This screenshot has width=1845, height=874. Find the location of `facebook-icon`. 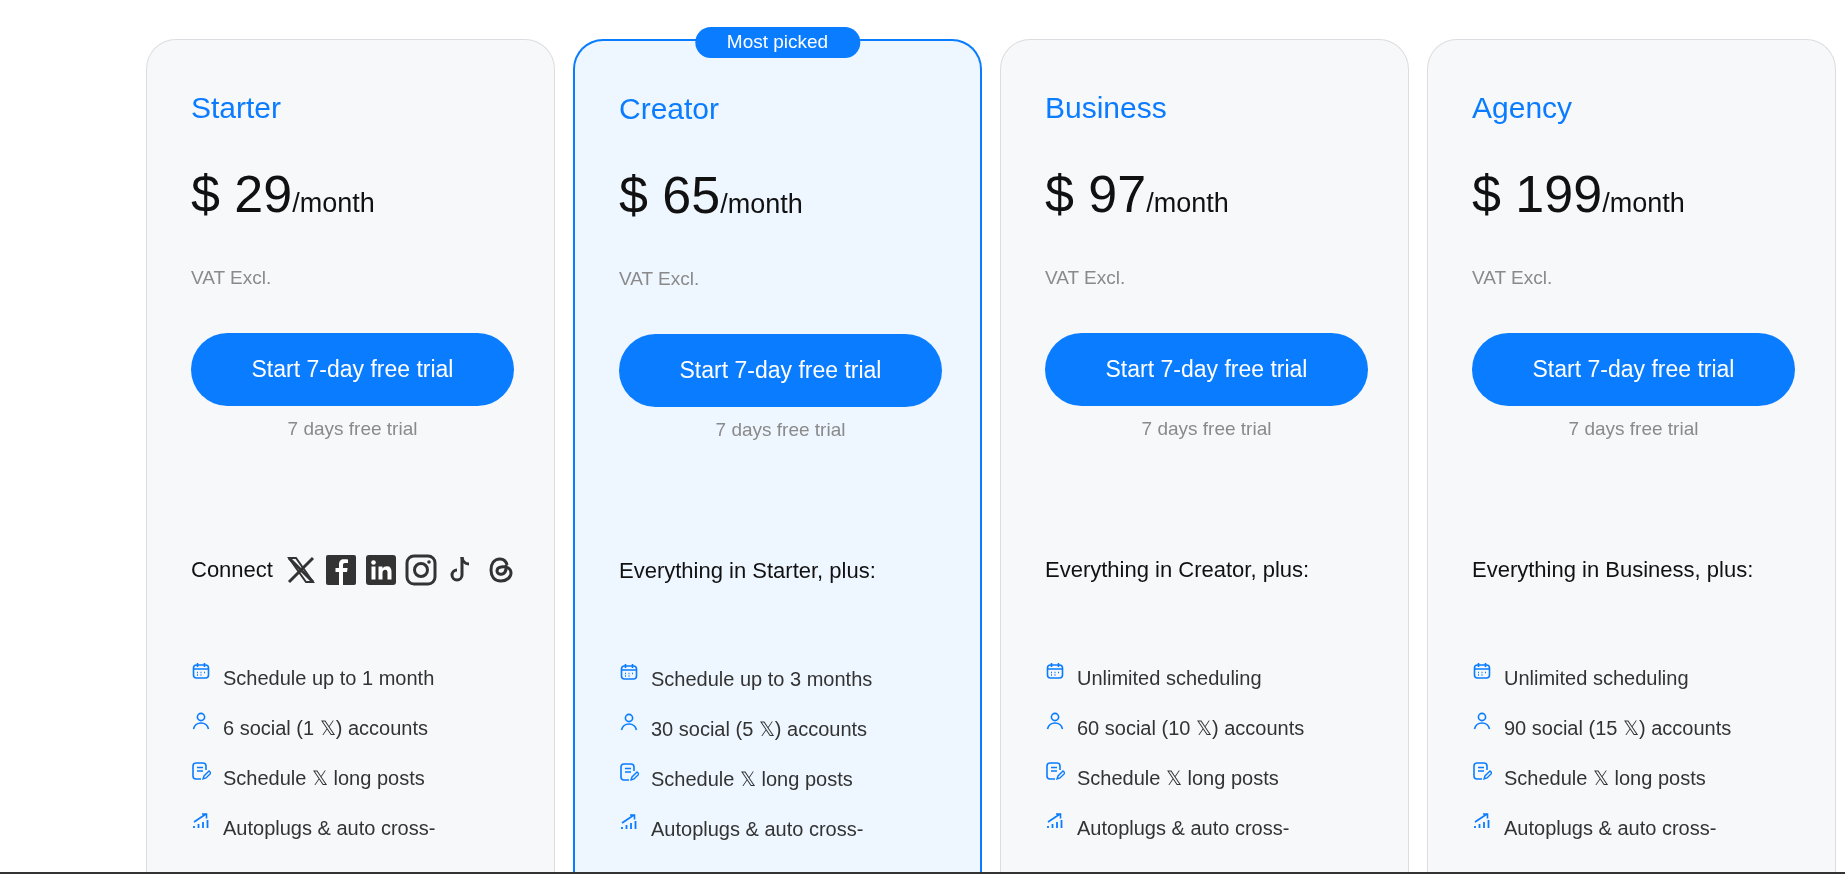

facebook-icon is located at coordinates (340, 570).